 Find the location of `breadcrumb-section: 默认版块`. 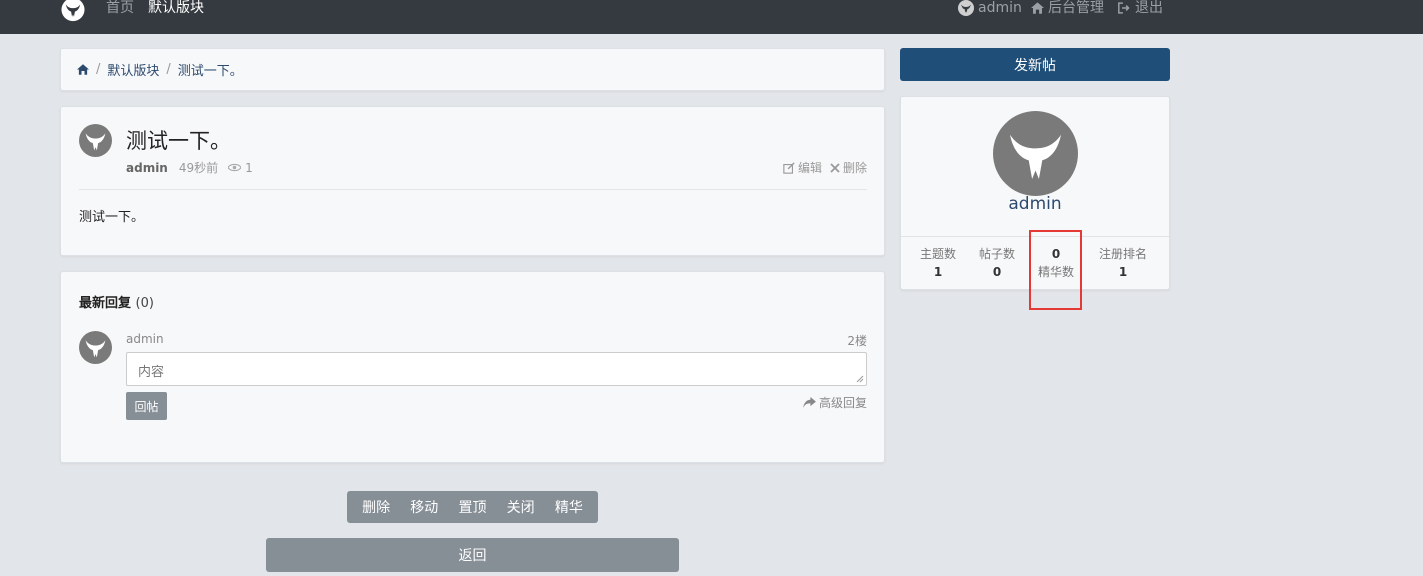

breadcrumb-section: 默认版块 is located at coordinates (133, 69).